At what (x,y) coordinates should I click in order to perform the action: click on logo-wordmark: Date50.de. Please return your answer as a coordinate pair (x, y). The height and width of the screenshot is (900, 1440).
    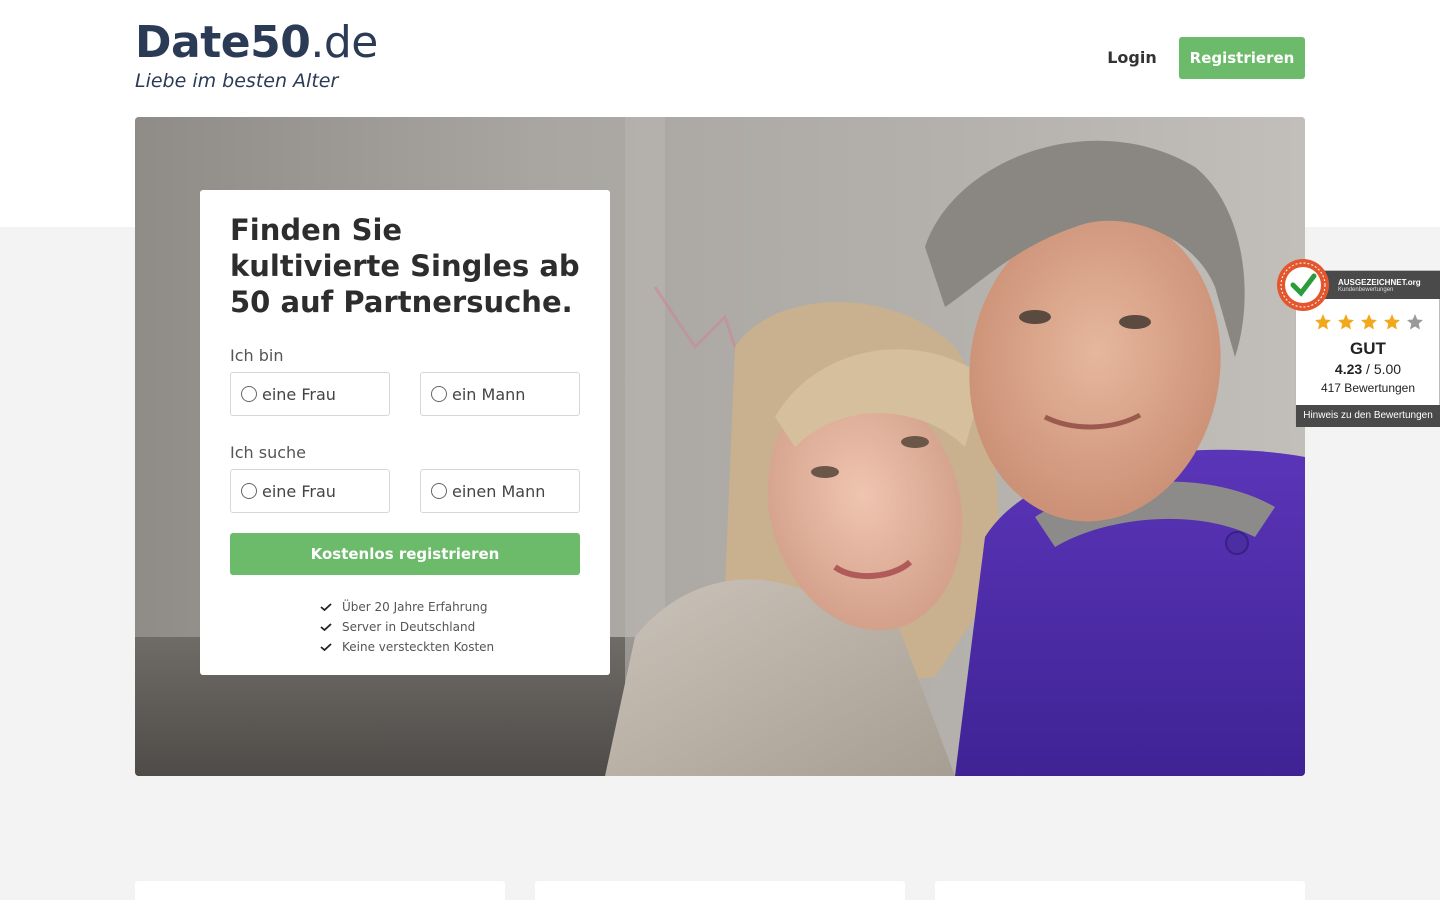
    Looking at the image, I should click on (256, 42).